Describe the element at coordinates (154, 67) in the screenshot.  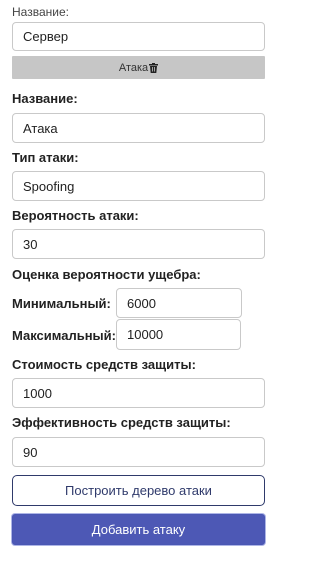
I see `trash-icon` at that location.